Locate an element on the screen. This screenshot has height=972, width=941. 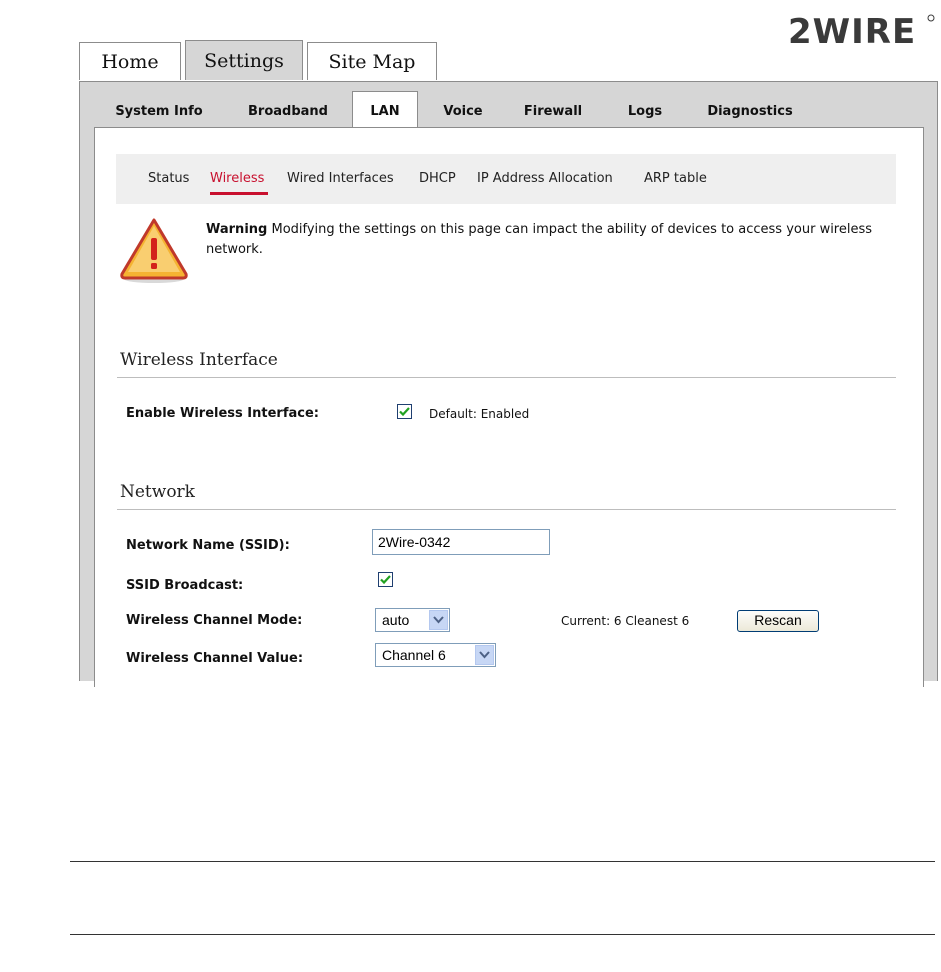
tab-settings-label: Settings is located at coordinates (244, 60).